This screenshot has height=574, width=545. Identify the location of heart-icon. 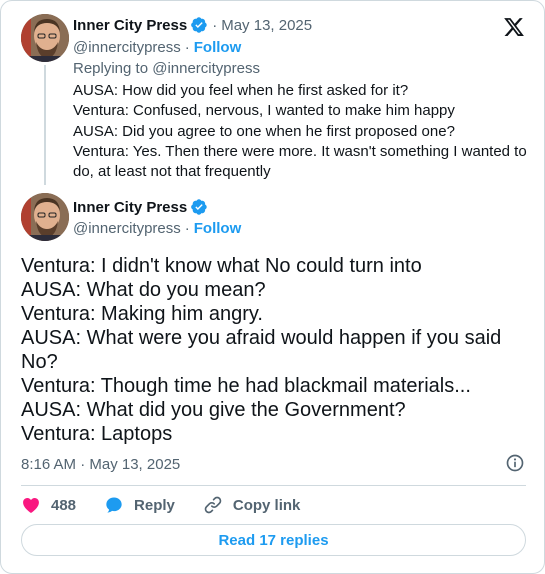
(31, 505).